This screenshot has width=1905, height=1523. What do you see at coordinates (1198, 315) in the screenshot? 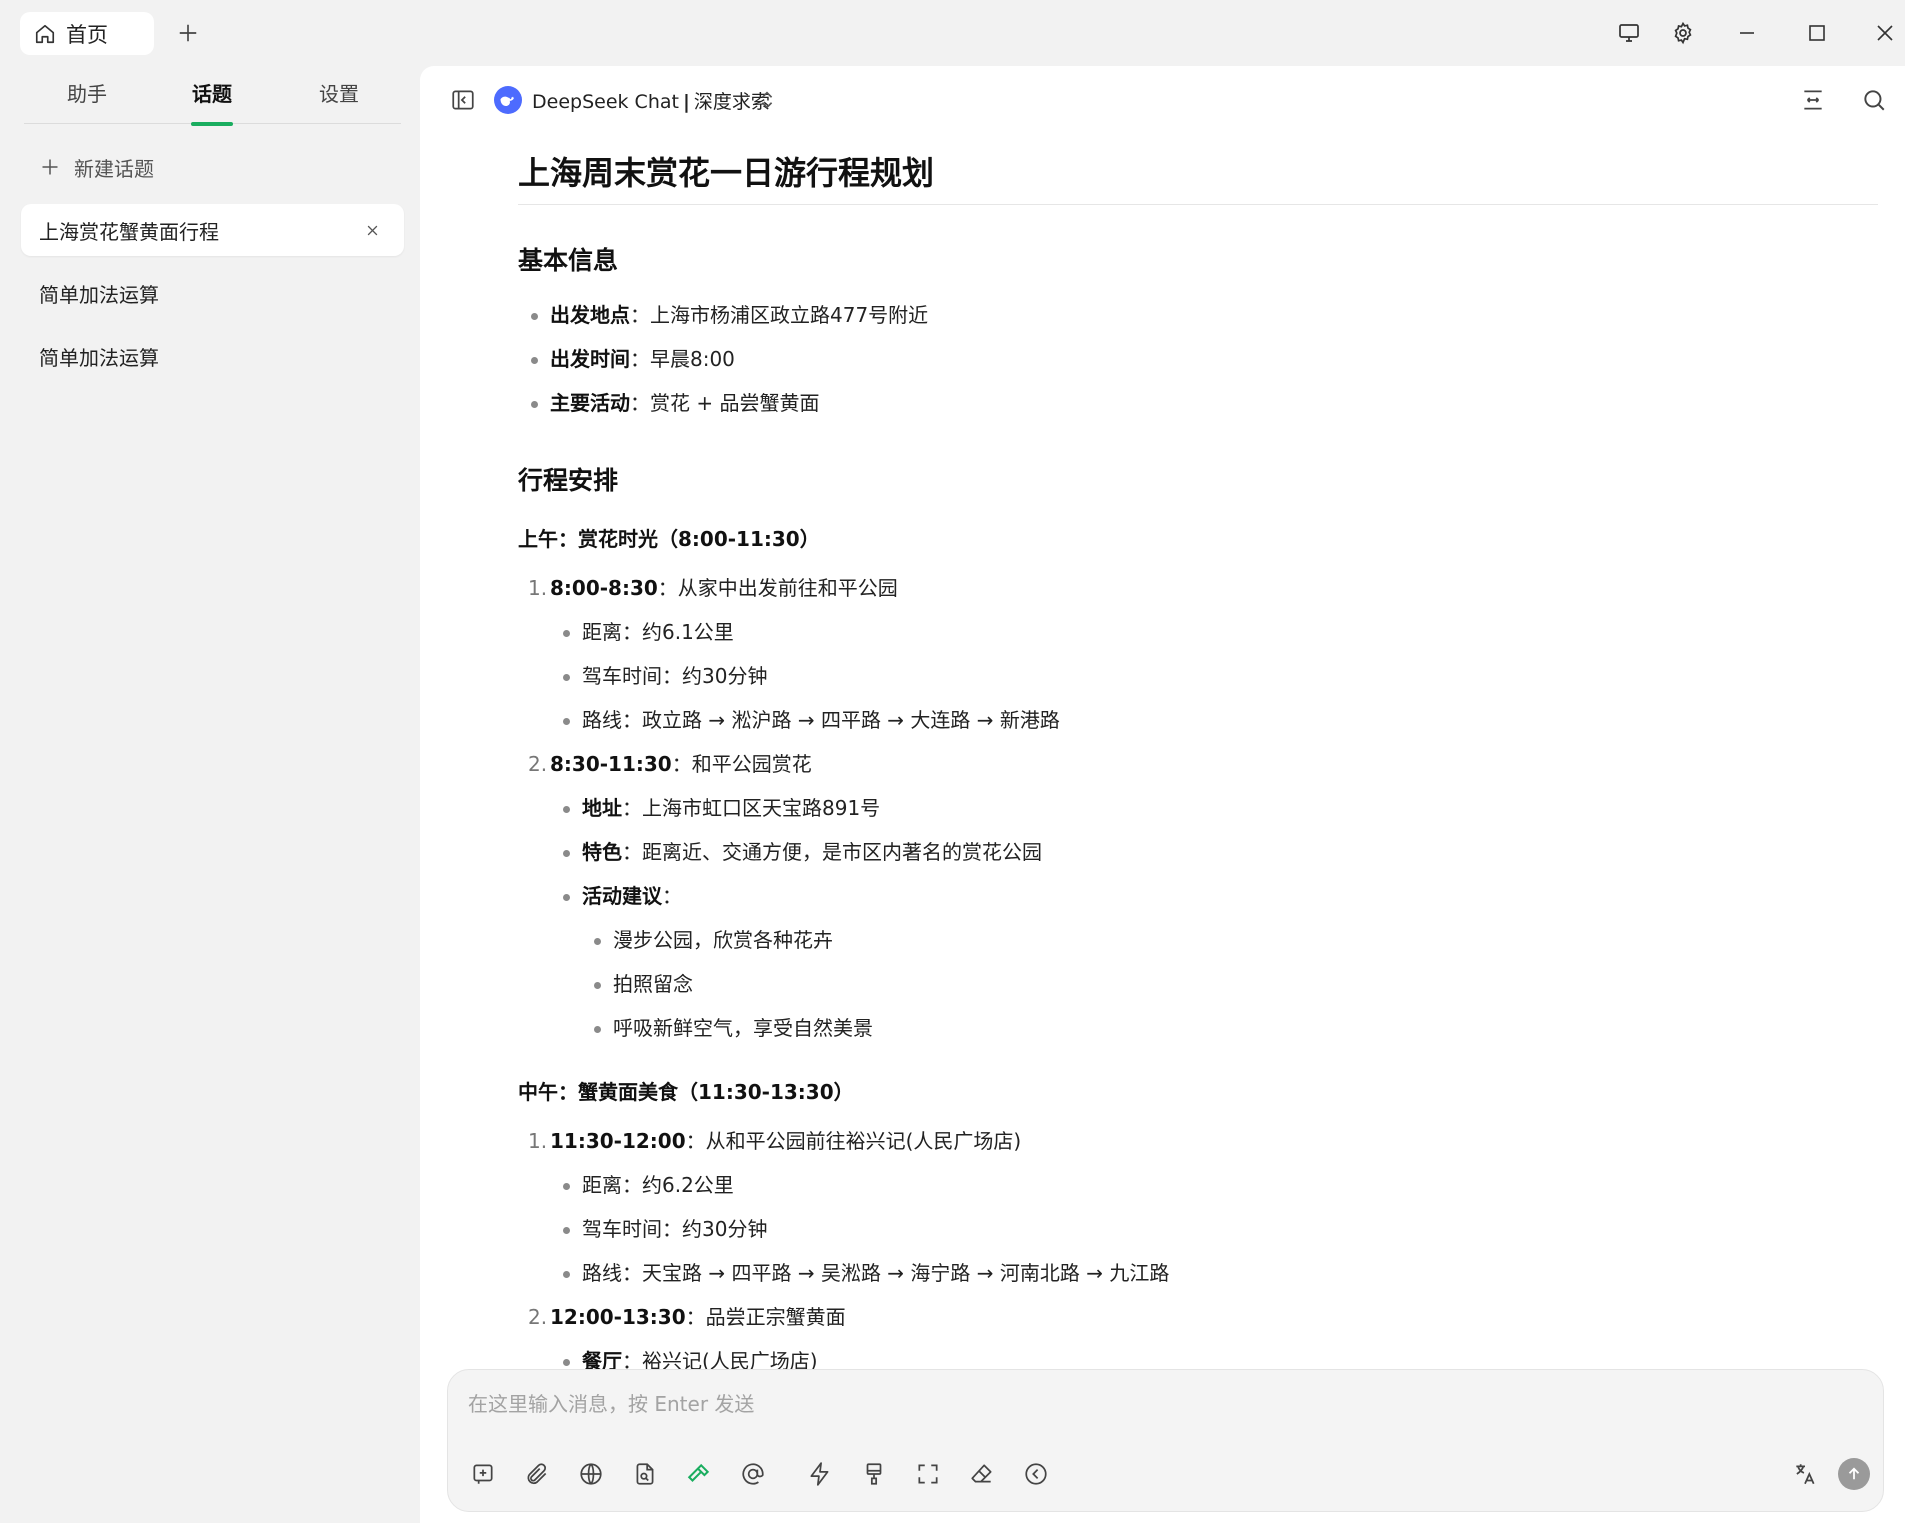
I see `list-item: 出发地点：上海市杨浦区政立路477号附近` at bounding box center [1198, 315].